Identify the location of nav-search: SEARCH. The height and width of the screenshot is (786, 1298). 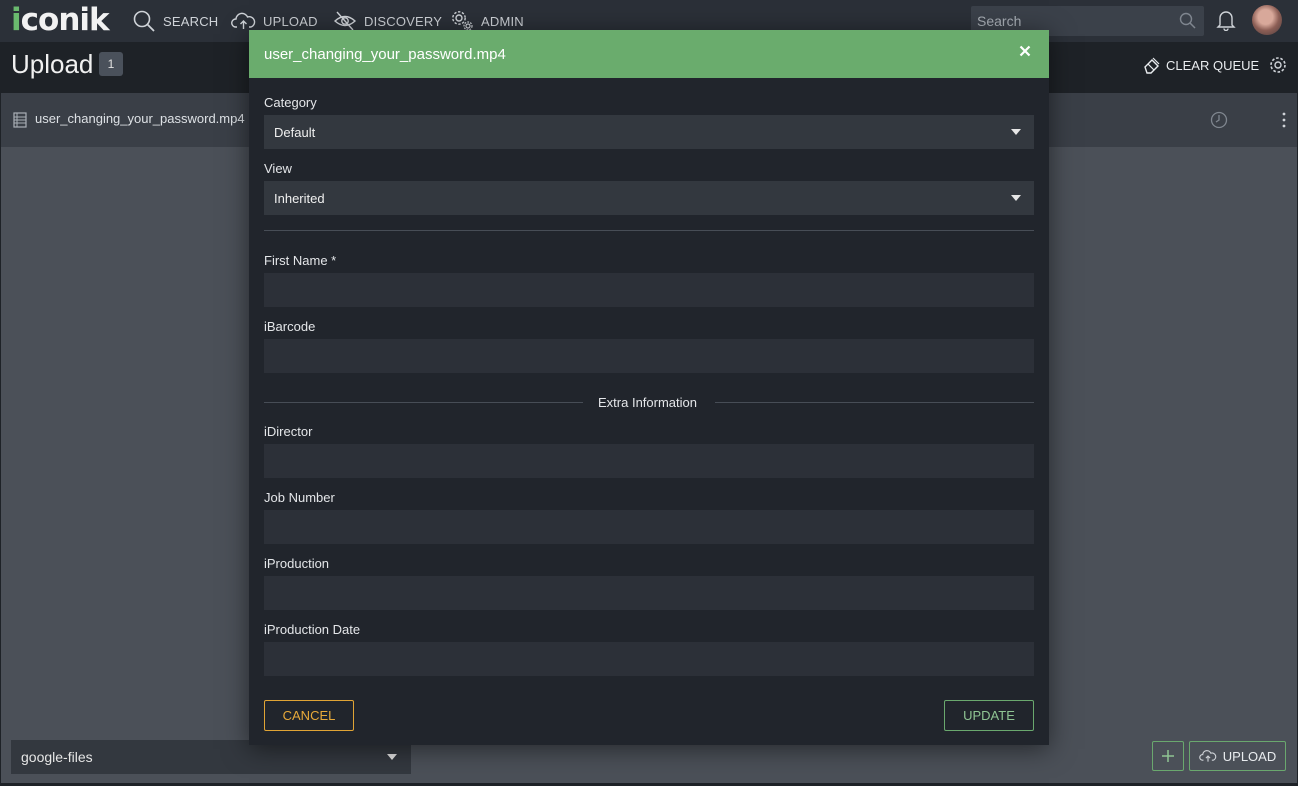
(175, 21).